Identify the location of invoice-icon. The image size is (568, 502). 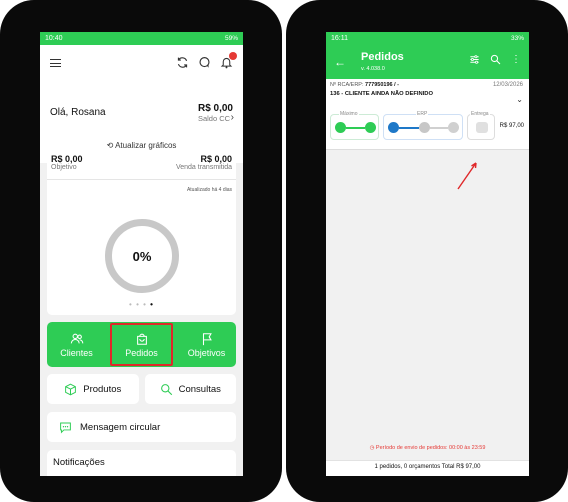
(453, 127).